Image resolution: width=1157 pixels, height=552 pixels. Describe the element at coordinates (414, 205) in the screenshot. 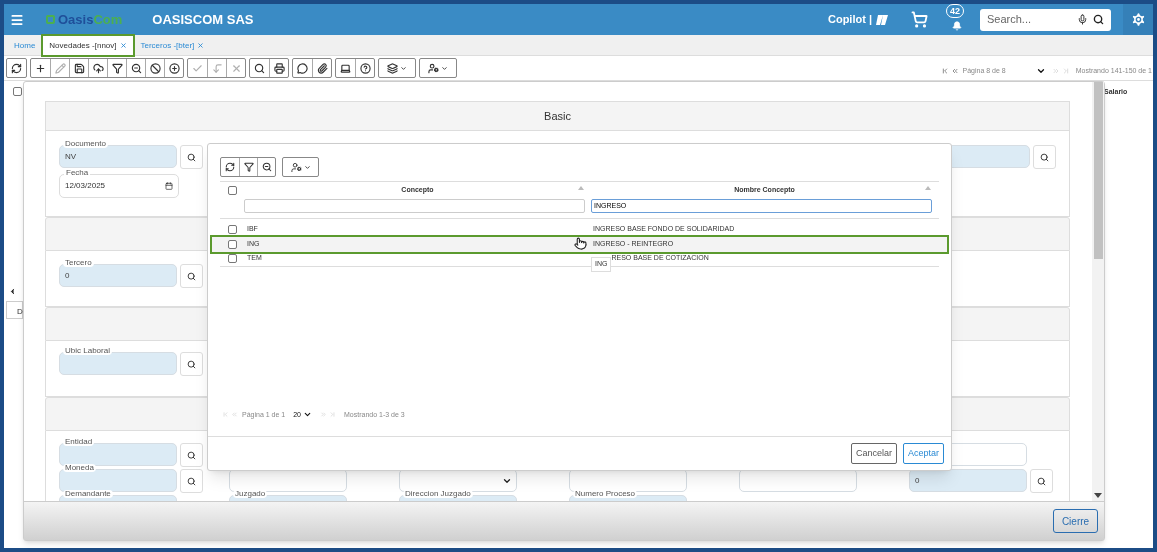

I see `filter-field` at that location.